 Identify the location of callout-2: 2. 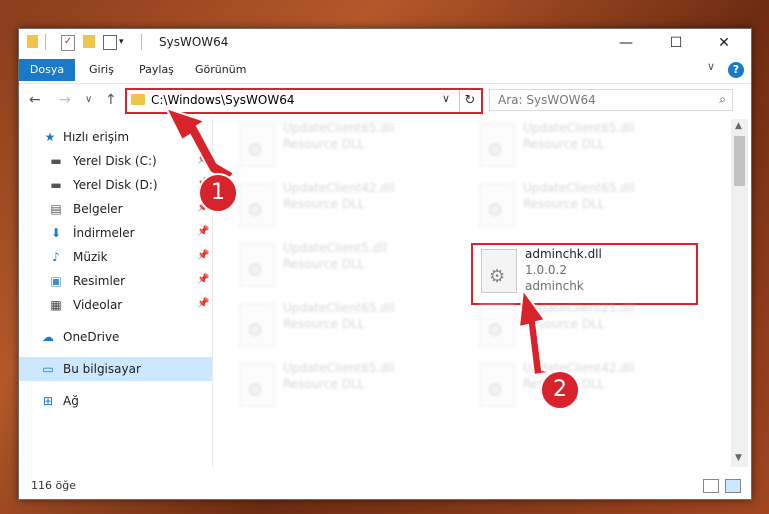
(560, 390).